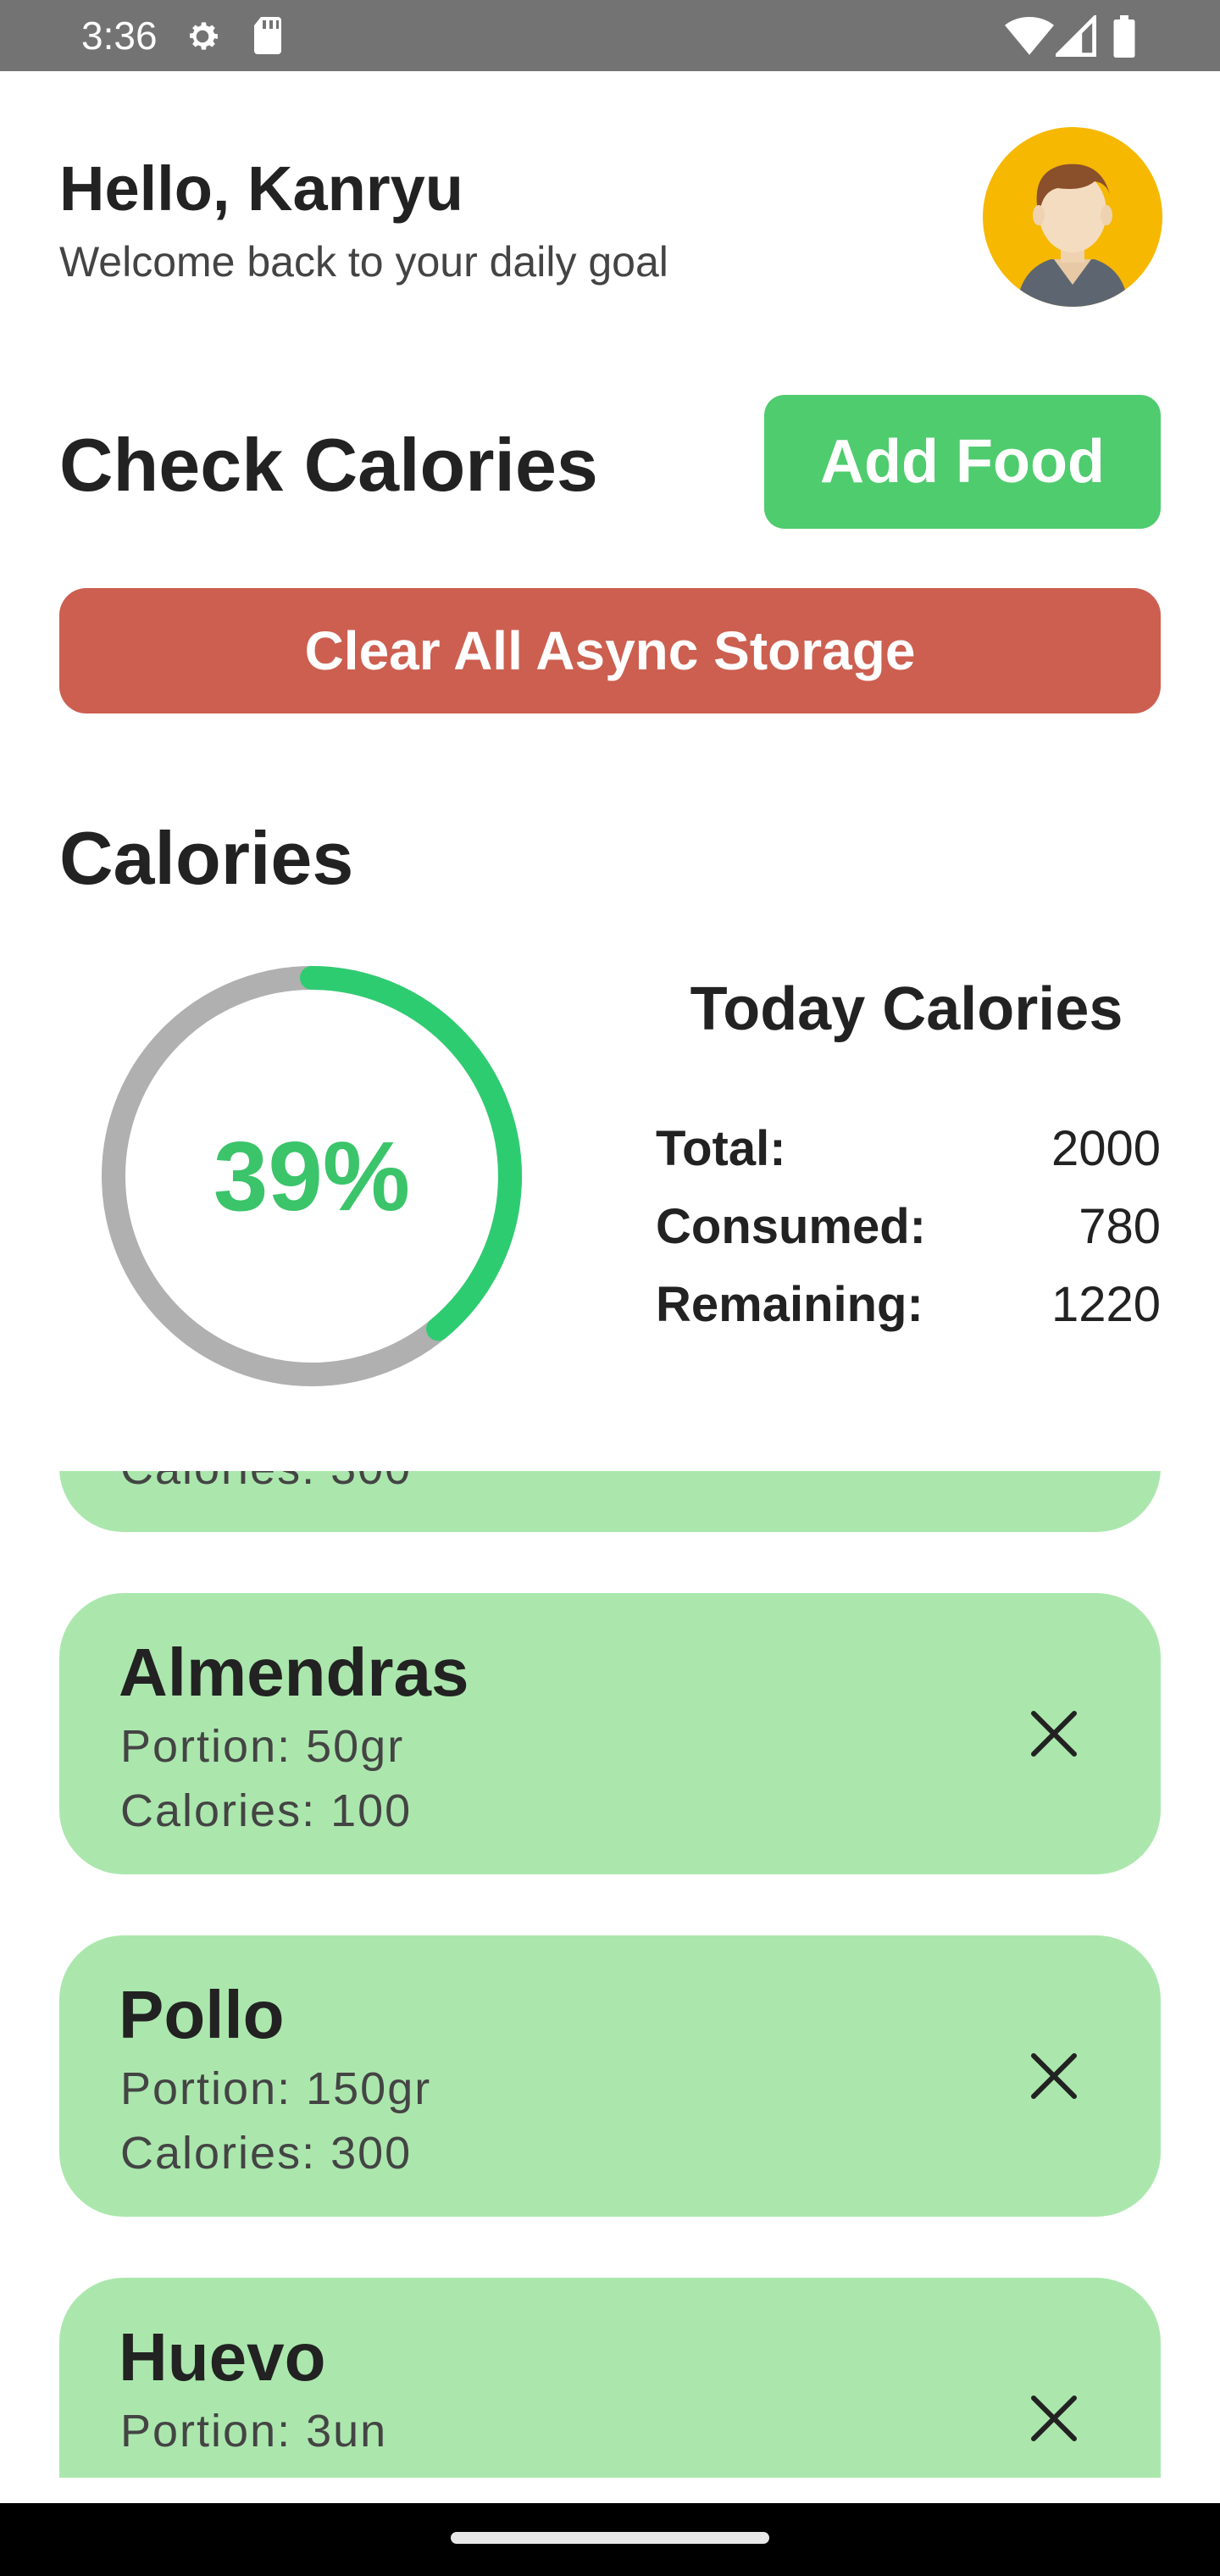 This screenshot has height=2576, width=1220. What do you see at coordinates (328, 465) in the screenshot?
I see `check-calories-title: Check Calories` at bounding box center [328, 465].